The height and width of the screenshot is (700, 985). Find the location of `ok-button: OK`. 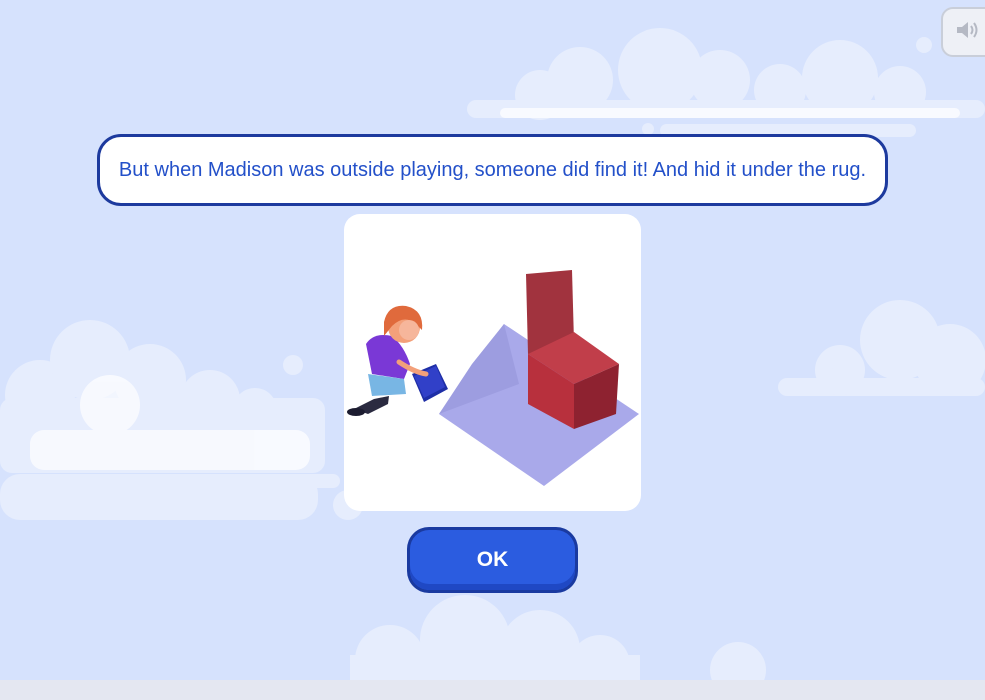

ok-button: OK is located at coordinates (492, 560).